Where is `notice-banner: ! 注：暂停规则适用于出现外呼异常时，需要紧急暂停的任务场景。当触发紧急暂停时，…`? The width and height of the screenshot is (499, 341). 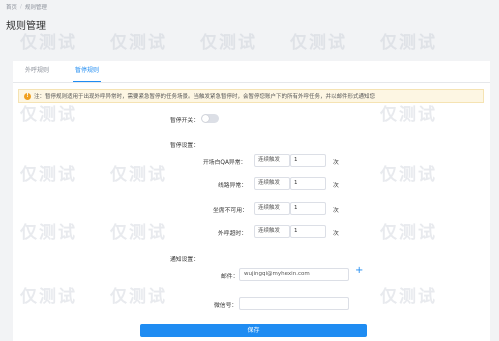 notice-banner: ! 注：暂停规则适用于出现外呼异常时，需要紧急暂停的任务场景。当触发紧急暂停时，… is located at coordinates (251, 96).